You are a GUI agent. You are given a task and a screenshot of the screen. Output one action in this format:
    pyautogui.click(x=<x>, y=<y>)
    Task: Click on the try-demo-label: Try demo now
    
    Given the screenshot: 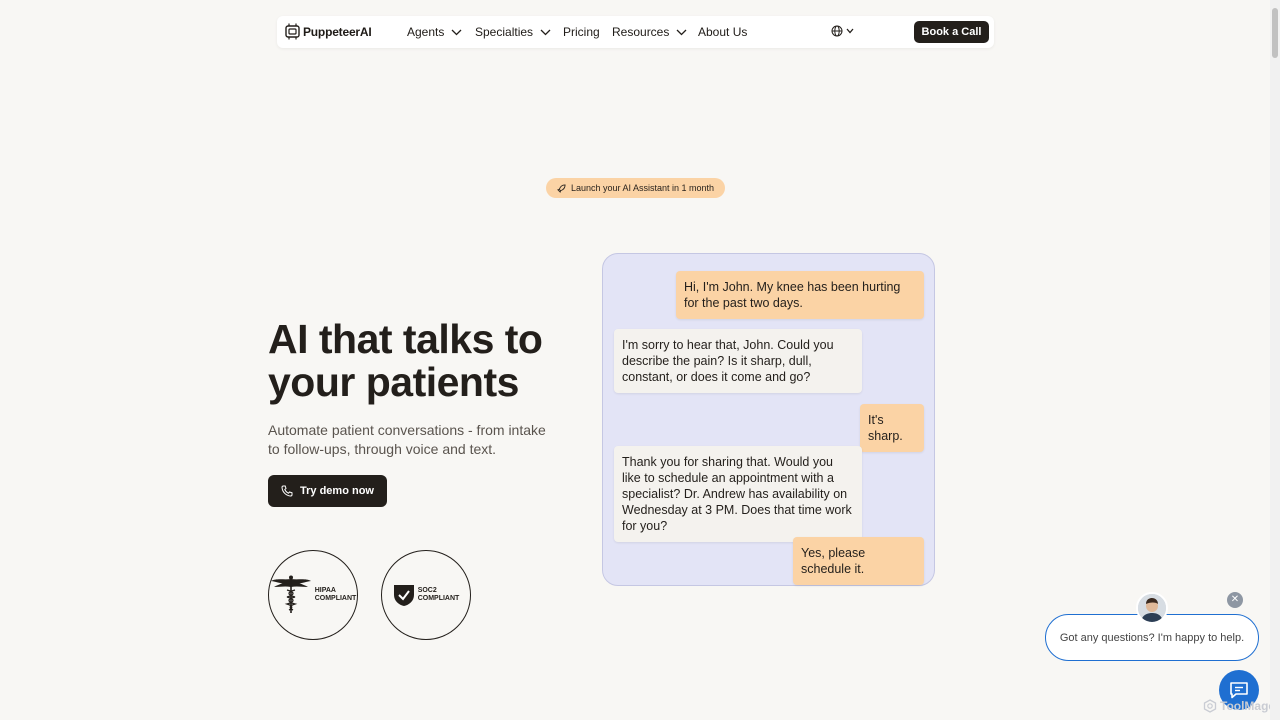 What is the action you would take?
    pyautogui.click(x=337, y=491)
    